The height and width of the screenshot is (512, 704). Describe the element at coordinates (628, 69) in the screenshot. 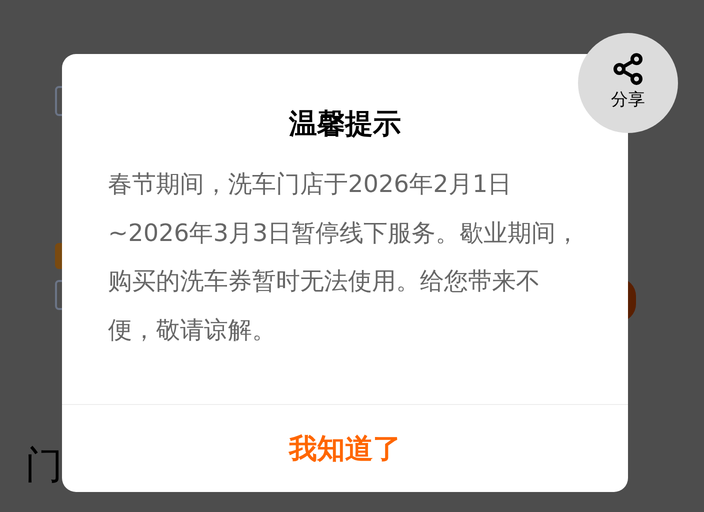

I see `share-icon` at that location.